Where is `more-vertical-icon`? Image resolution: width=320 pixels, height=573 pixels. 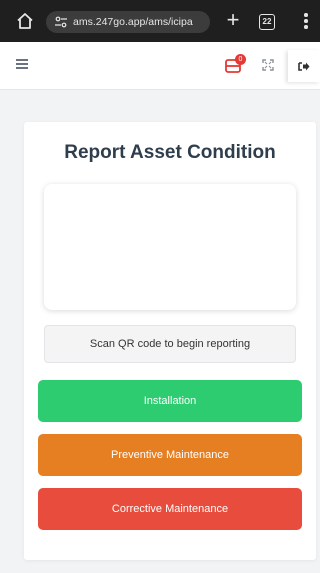
more-vertical-icon is located at coordinates (306, 22).